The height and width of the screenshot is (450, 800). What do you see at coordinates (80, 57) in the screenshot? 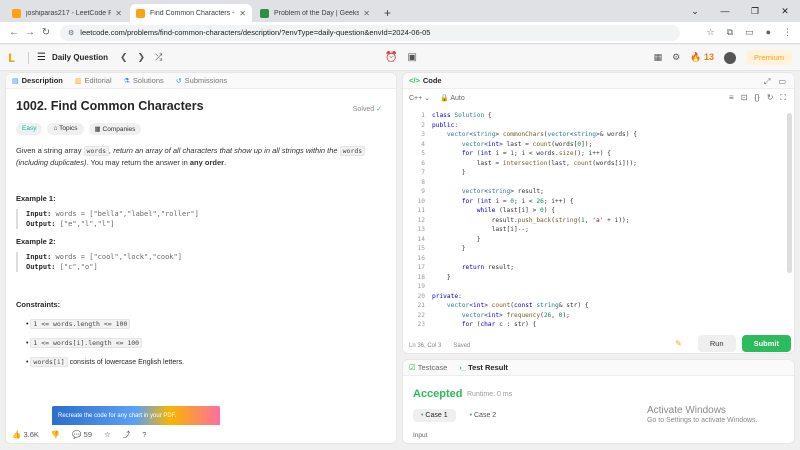
I see `daily-question-label: Daily Question` at bounding box center [80, 57].